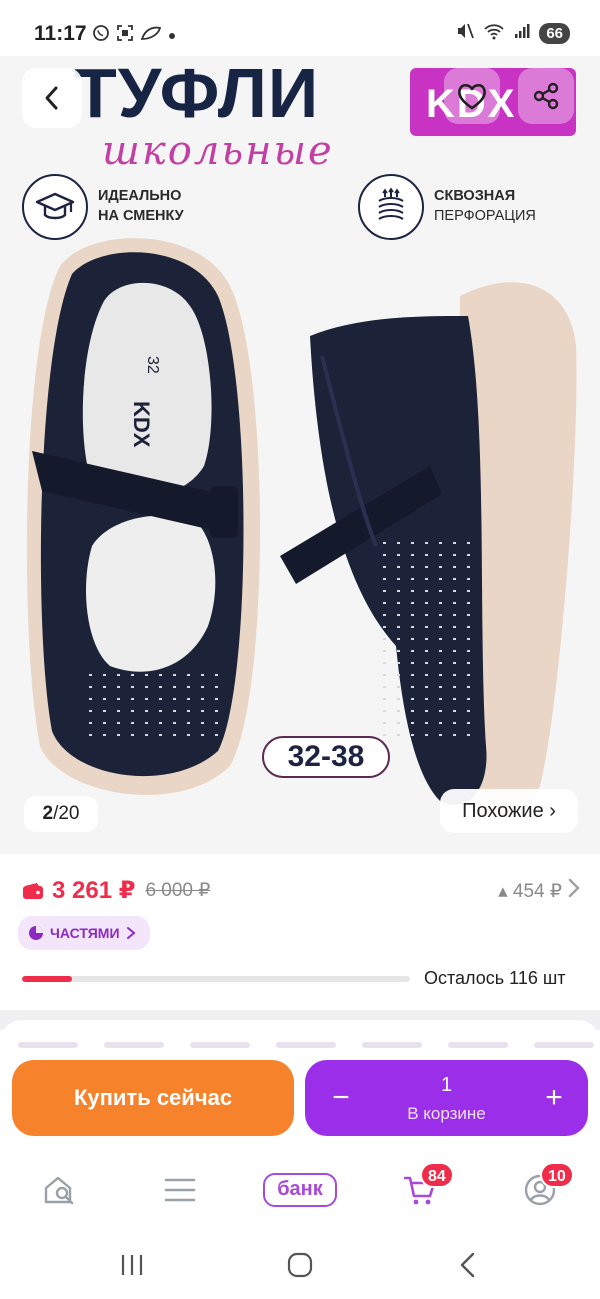 This screenshot has height=1299, width=600. I want to click on tab-cart: 84, so click(426, 1187).